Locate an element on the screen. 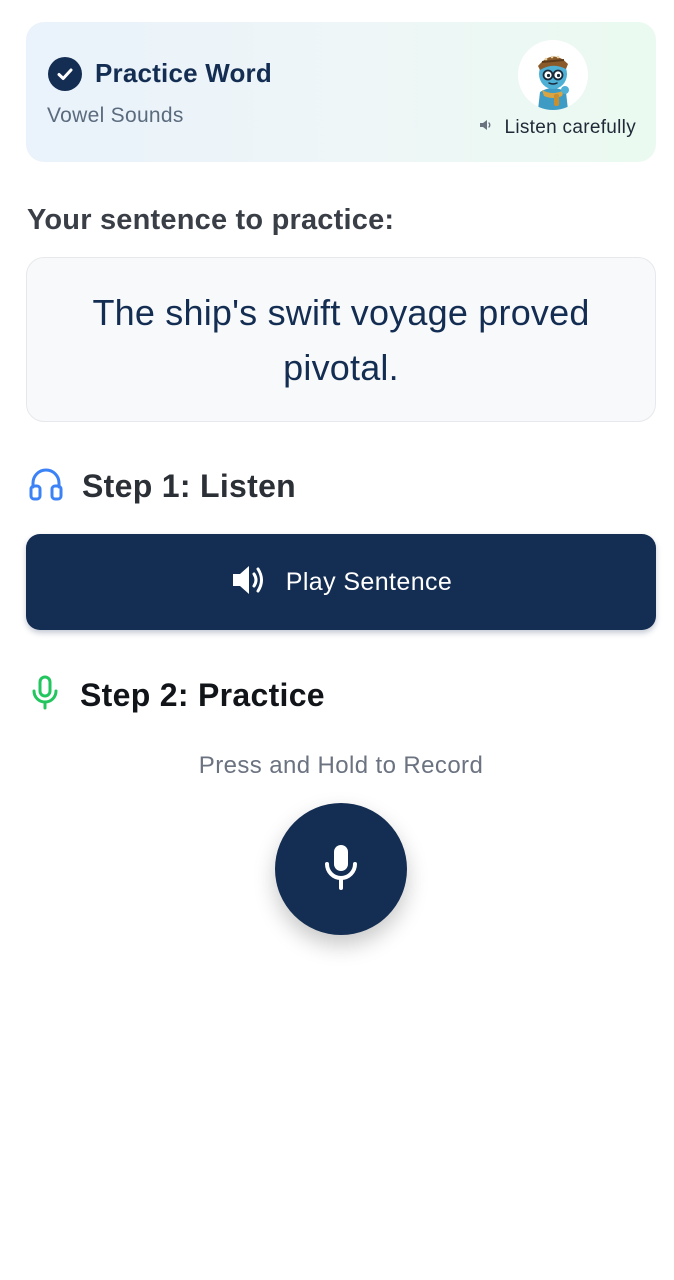 The height and width of the screenshot is (1280, 674). step-2-title: Step 2: Practice is located at coordinates (202, 695).